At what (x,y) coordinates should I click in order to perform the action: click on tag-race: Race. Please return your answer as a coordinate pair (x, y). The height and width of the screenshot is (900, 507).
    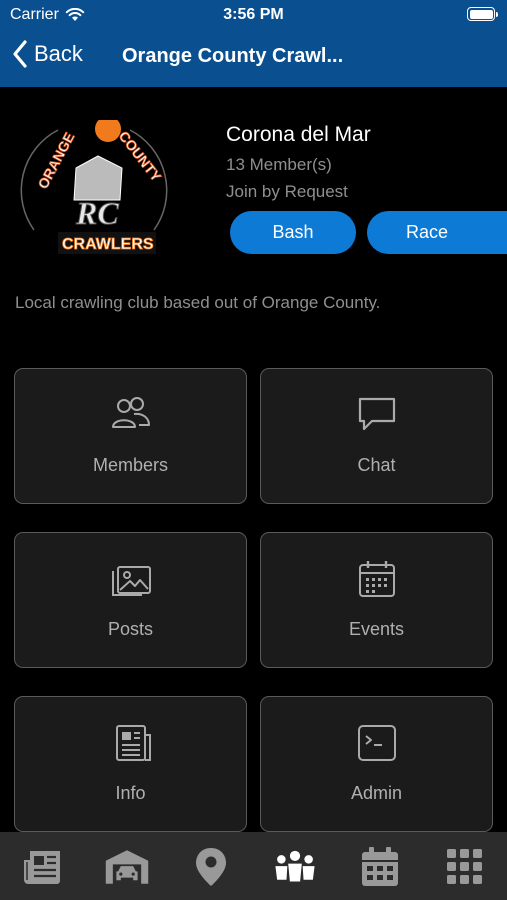
    Looking at the image, I should click on (437, 232).